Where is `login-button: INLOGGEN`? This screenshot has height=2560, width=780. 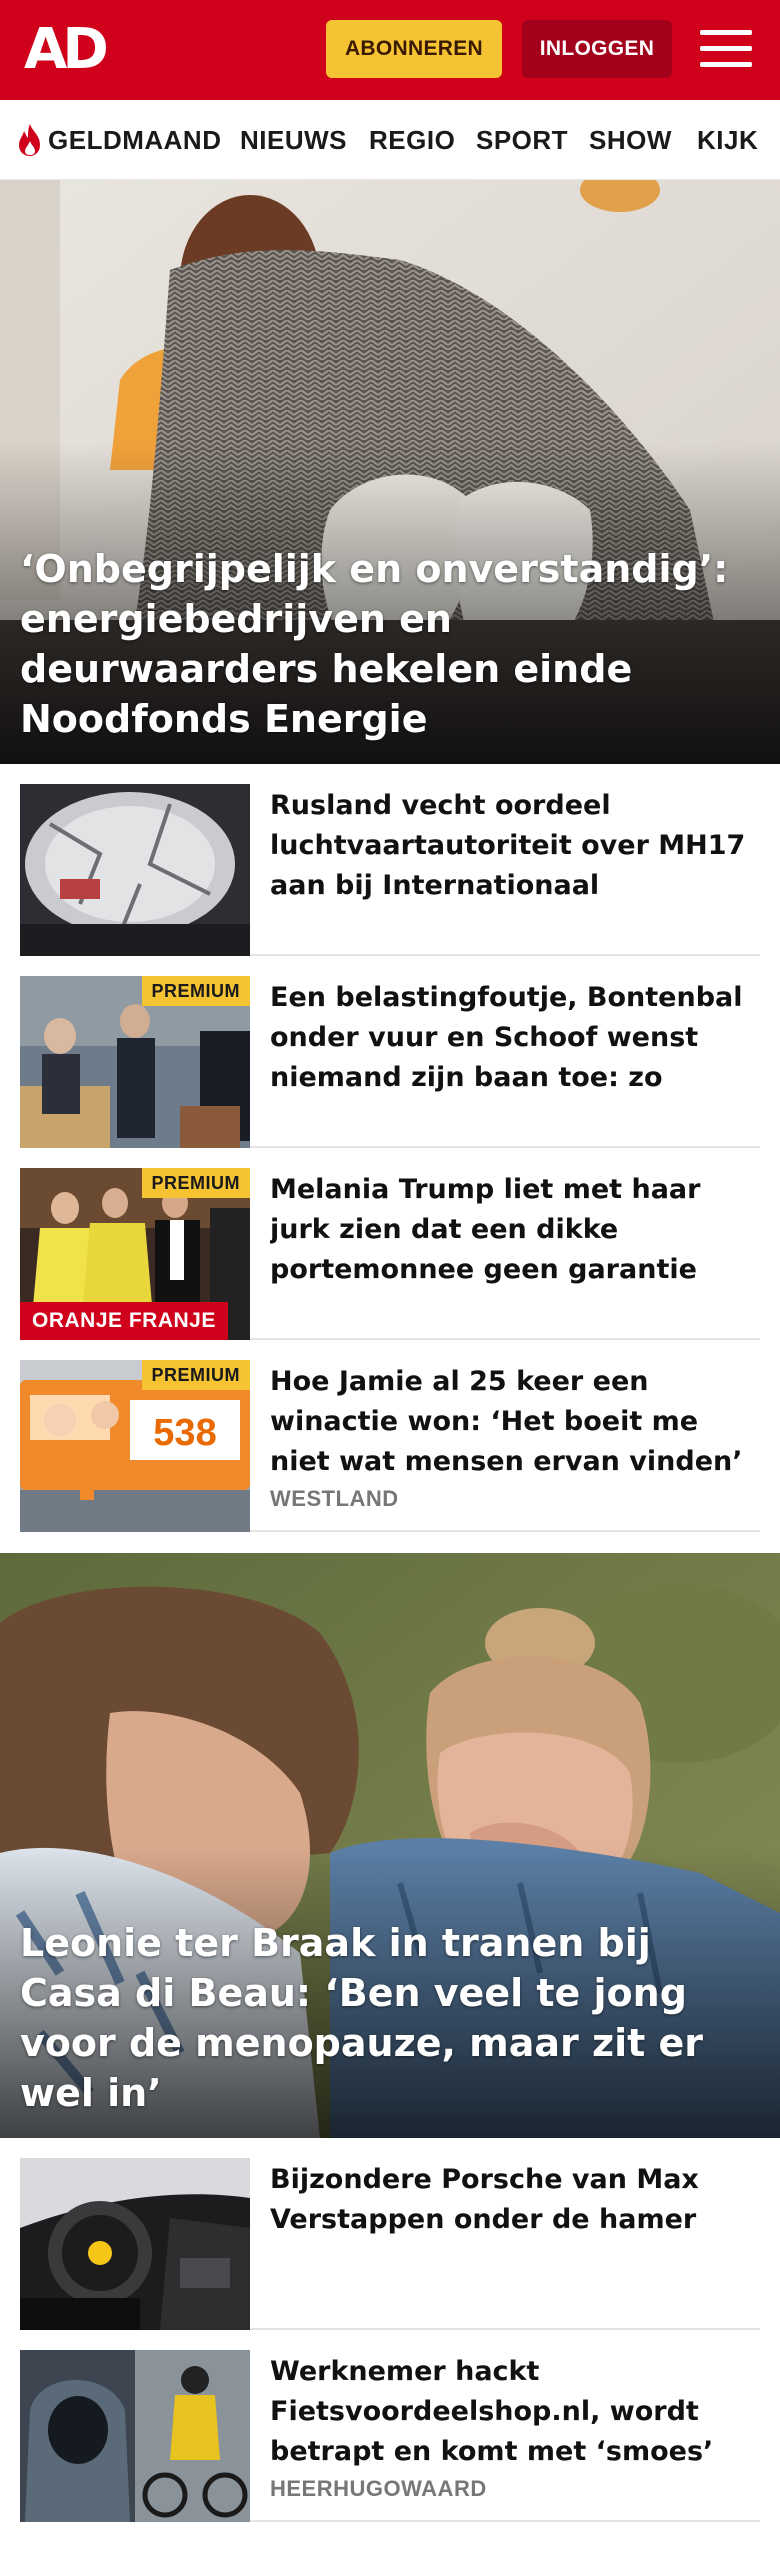 login-button: INLOGGEN is located at coordinates (597, 49).